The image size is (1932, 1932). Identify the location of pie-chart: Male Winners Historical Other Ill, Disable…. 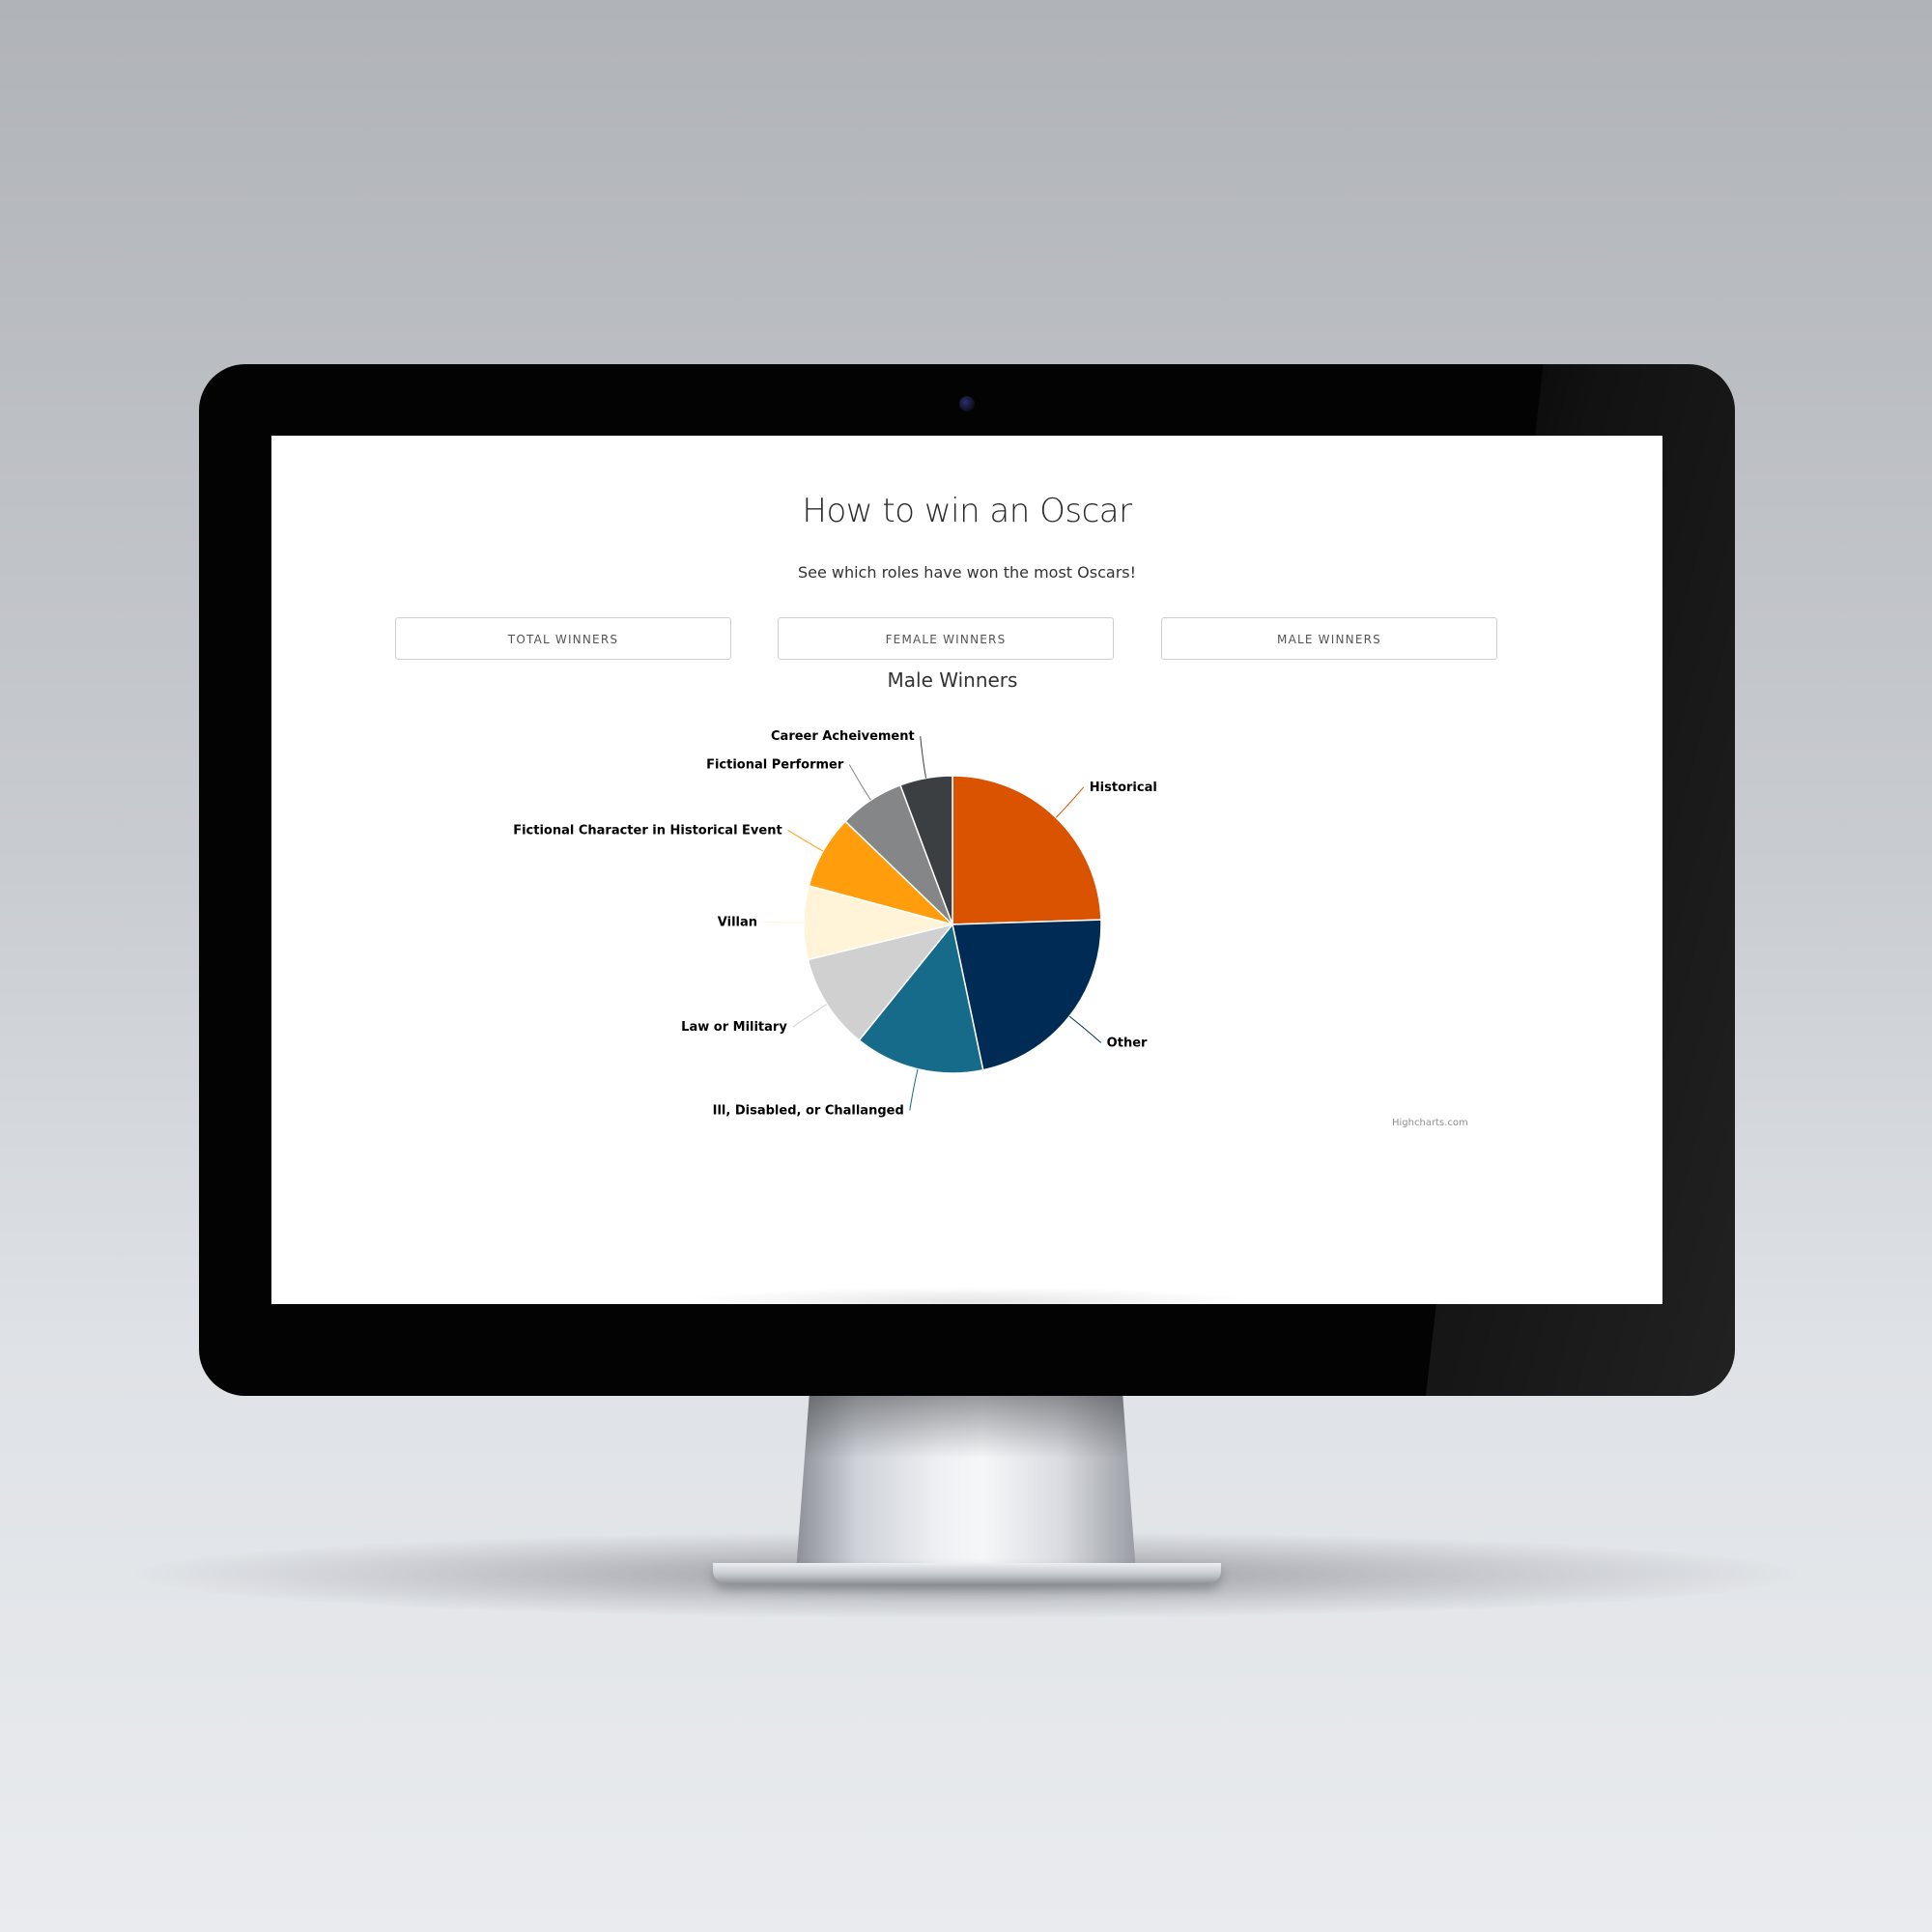
(835, 893).